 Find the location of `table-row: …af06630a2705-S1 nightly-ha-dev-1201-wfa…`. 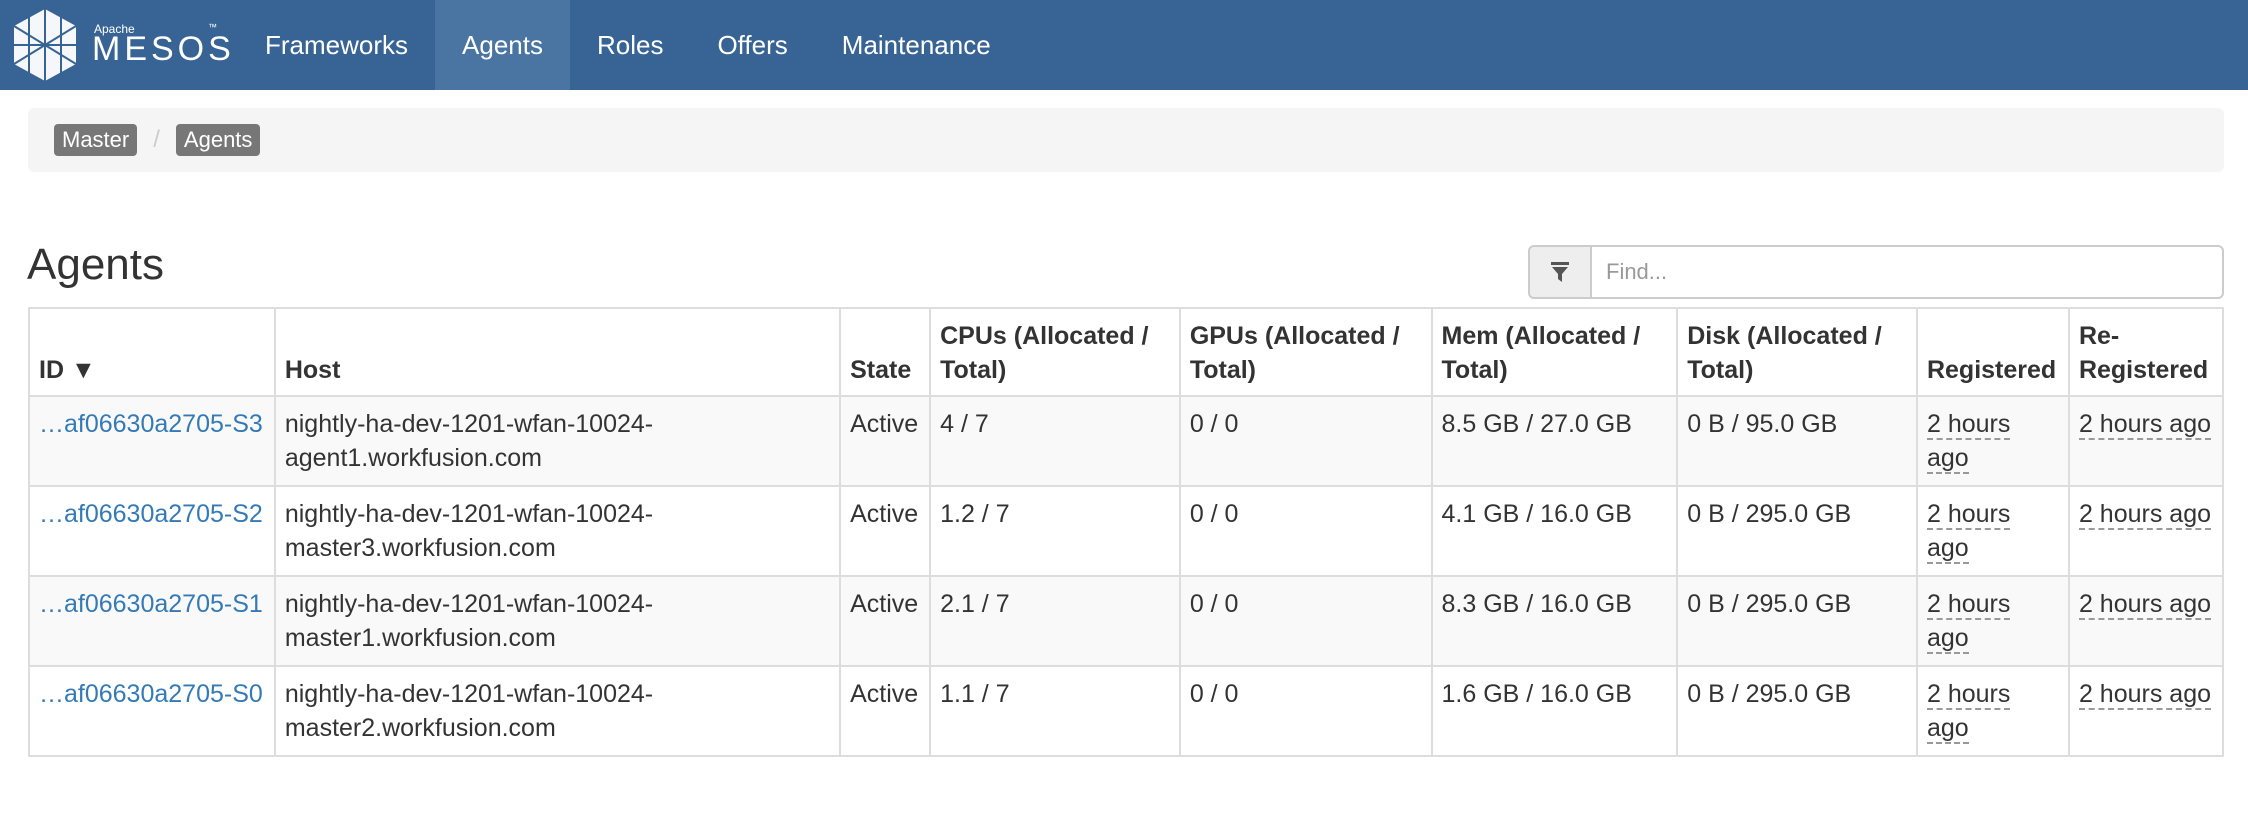

table-row: …af06630a2705-S1 nightly-ha-dev-1201-wfa… is located at coordinates (1126, 621).